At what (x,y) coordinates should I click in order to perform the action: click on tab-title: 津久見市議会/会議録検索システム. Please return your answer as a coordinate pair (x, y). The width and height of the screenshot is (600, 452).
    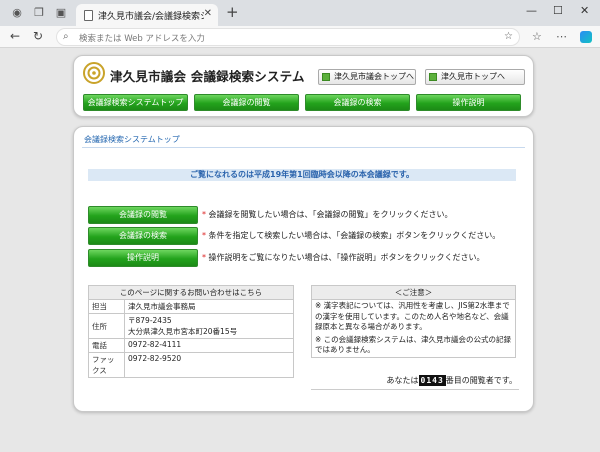
    Looking at the image, I should click on (151, 17).